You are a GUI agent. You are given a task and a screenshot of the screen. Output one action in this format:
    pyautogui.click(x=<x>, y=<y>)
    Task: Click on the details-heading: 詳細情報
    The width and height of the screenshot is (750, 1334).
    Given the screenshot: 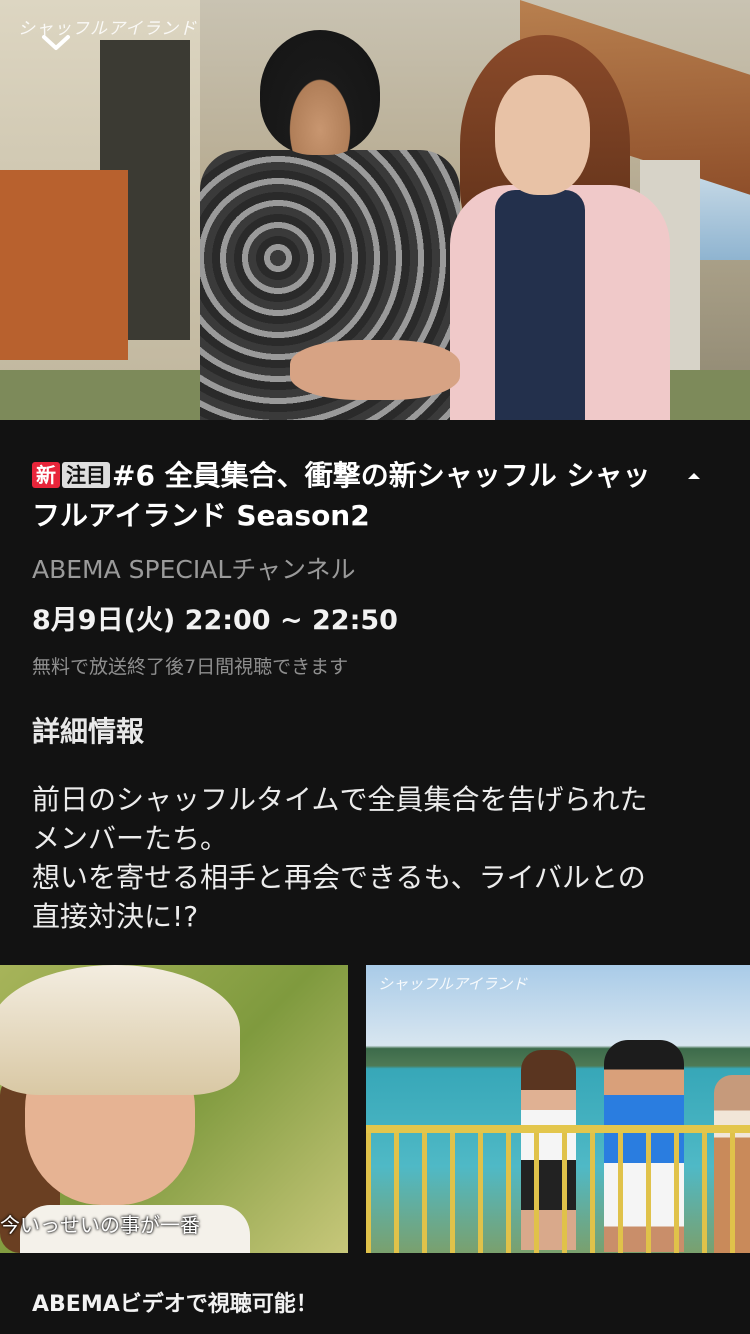 What is the action you would take?
    pyautogui.click(x=88, y=731)
    